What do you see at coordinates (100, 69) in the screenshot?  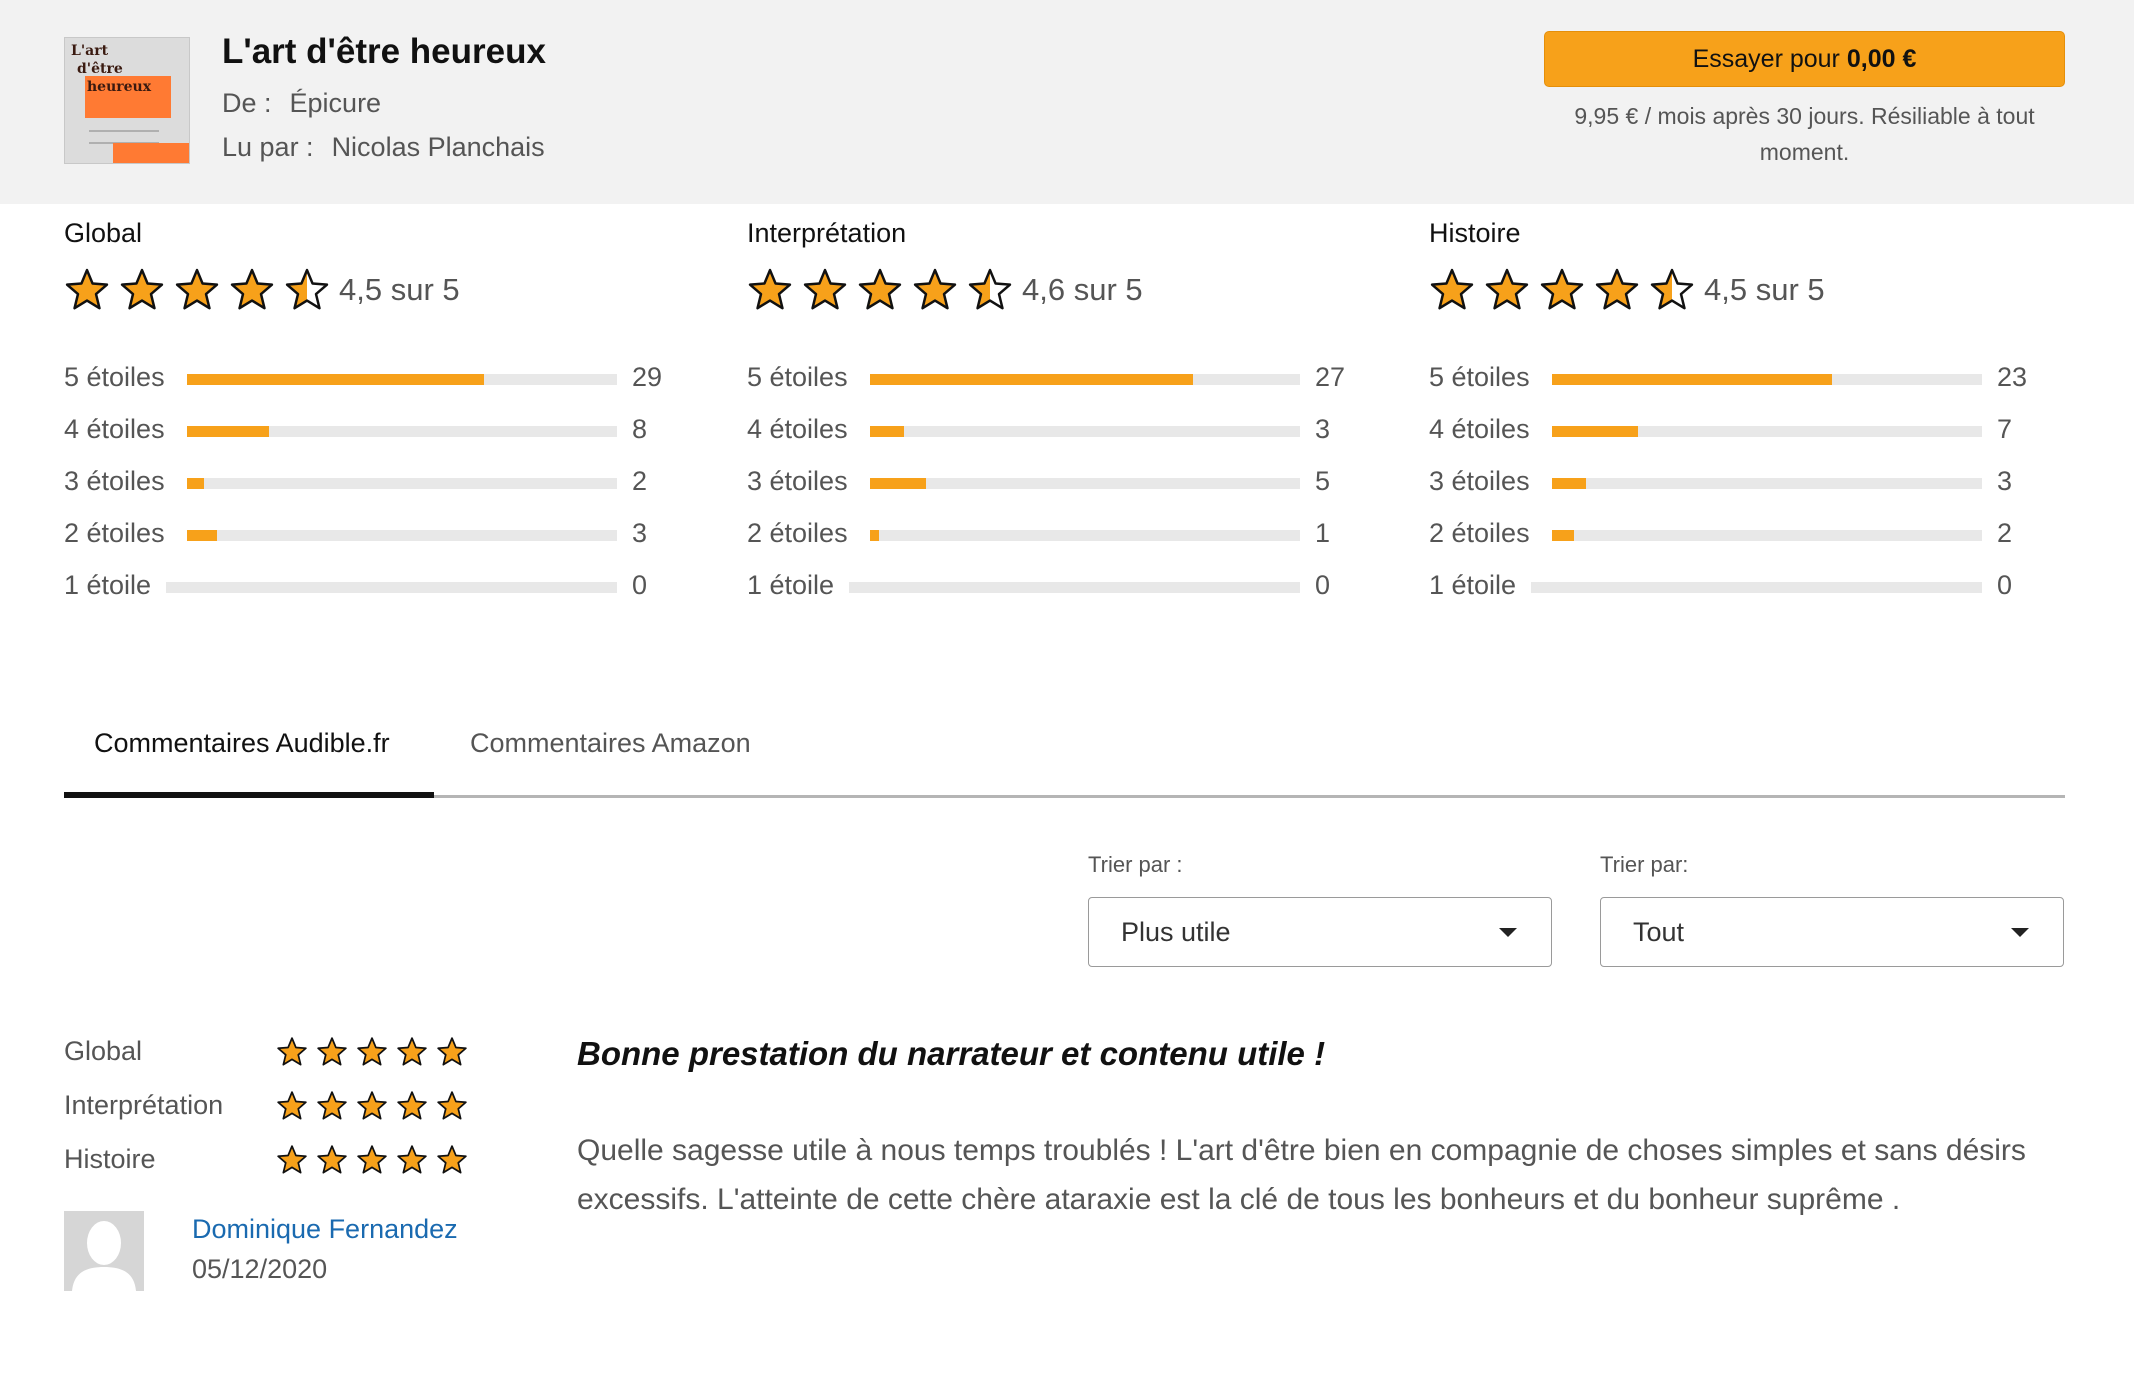 I see `cover-title-line2: d'être` at bounding box center [100, 69].